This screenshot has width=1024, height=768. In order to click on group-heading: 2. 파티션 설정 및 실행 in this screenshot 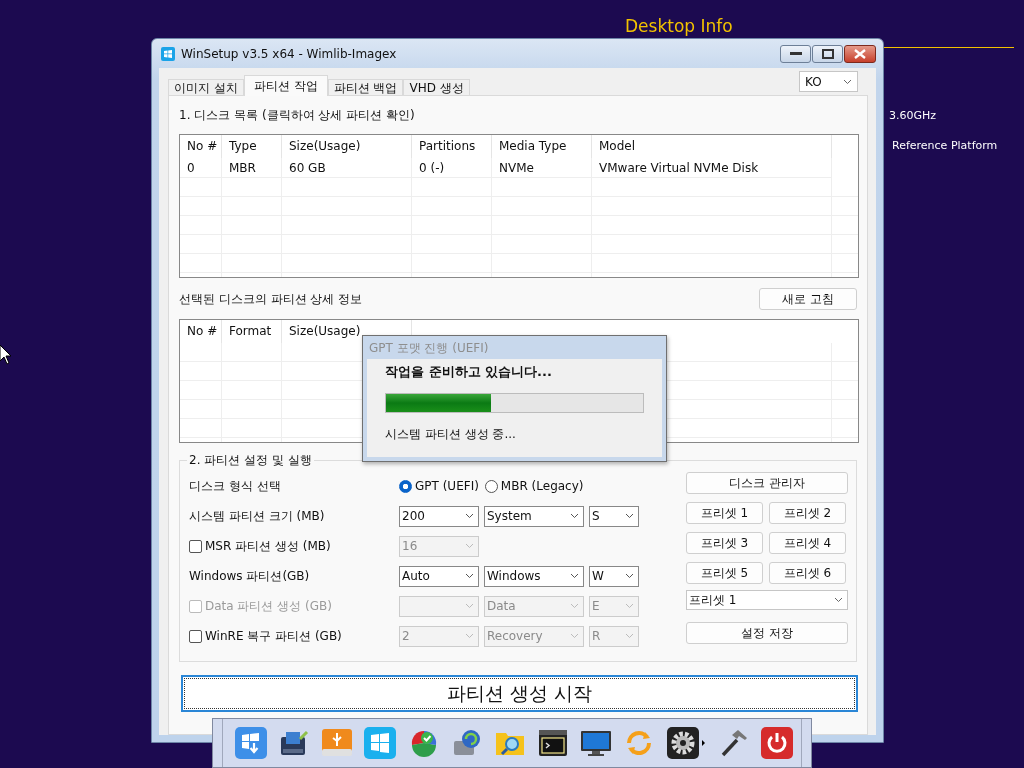, I will do `click(250, 460)`.